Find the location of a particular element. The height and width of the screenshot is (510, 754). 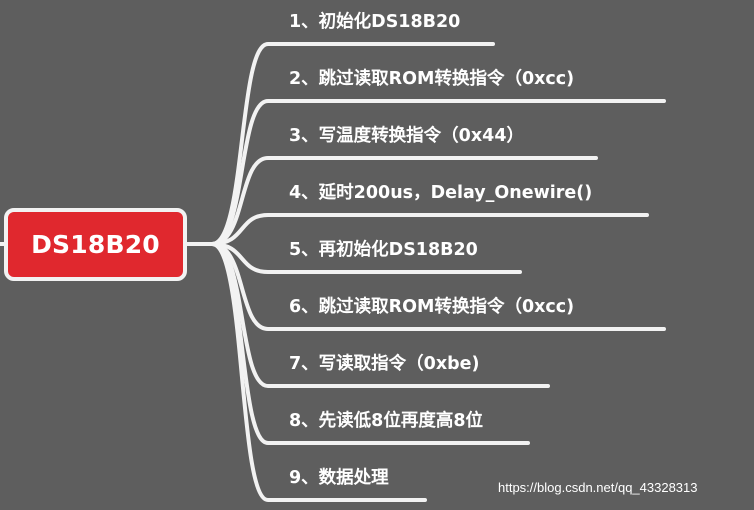

branch-label-3: 3、写温度转换指令（0x44） is located at coordinates (406, 136).